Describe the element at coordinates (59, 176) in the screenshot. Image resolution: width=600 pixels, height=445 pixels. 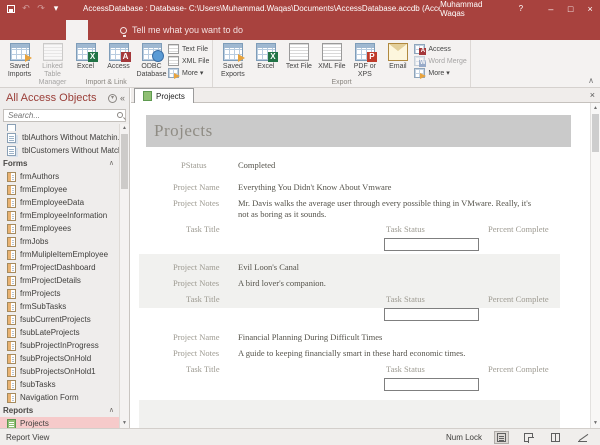
I see `nav-item: frmAuthors` at that location.